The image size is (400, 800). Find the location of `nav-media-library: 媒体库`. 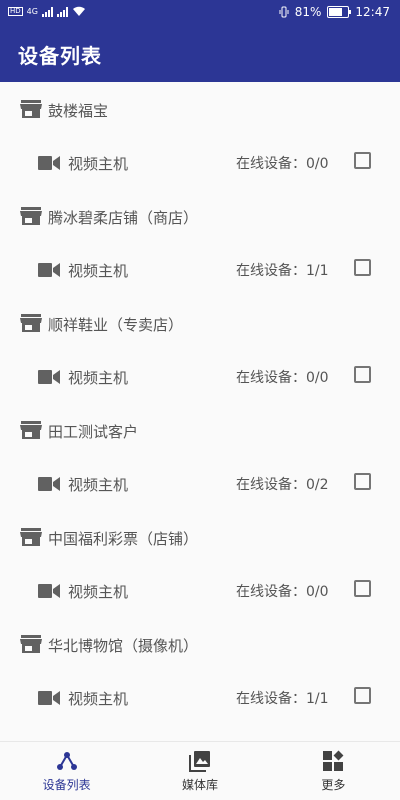

nav-media-library: 媒体库 is located at coordinates (199, 771).